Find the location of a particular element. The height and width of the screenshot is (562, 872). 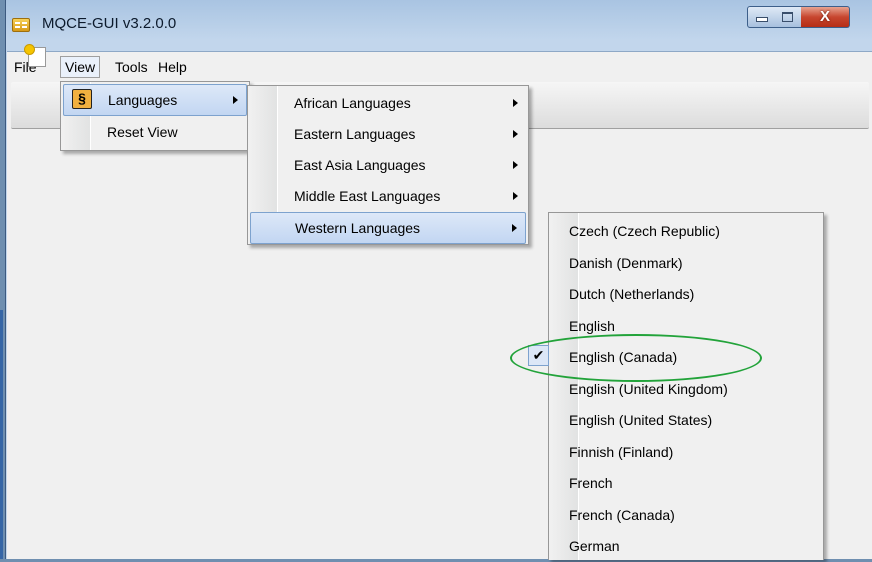

menu-item-label: East Asia Languages is located at coordinates (360, 165).